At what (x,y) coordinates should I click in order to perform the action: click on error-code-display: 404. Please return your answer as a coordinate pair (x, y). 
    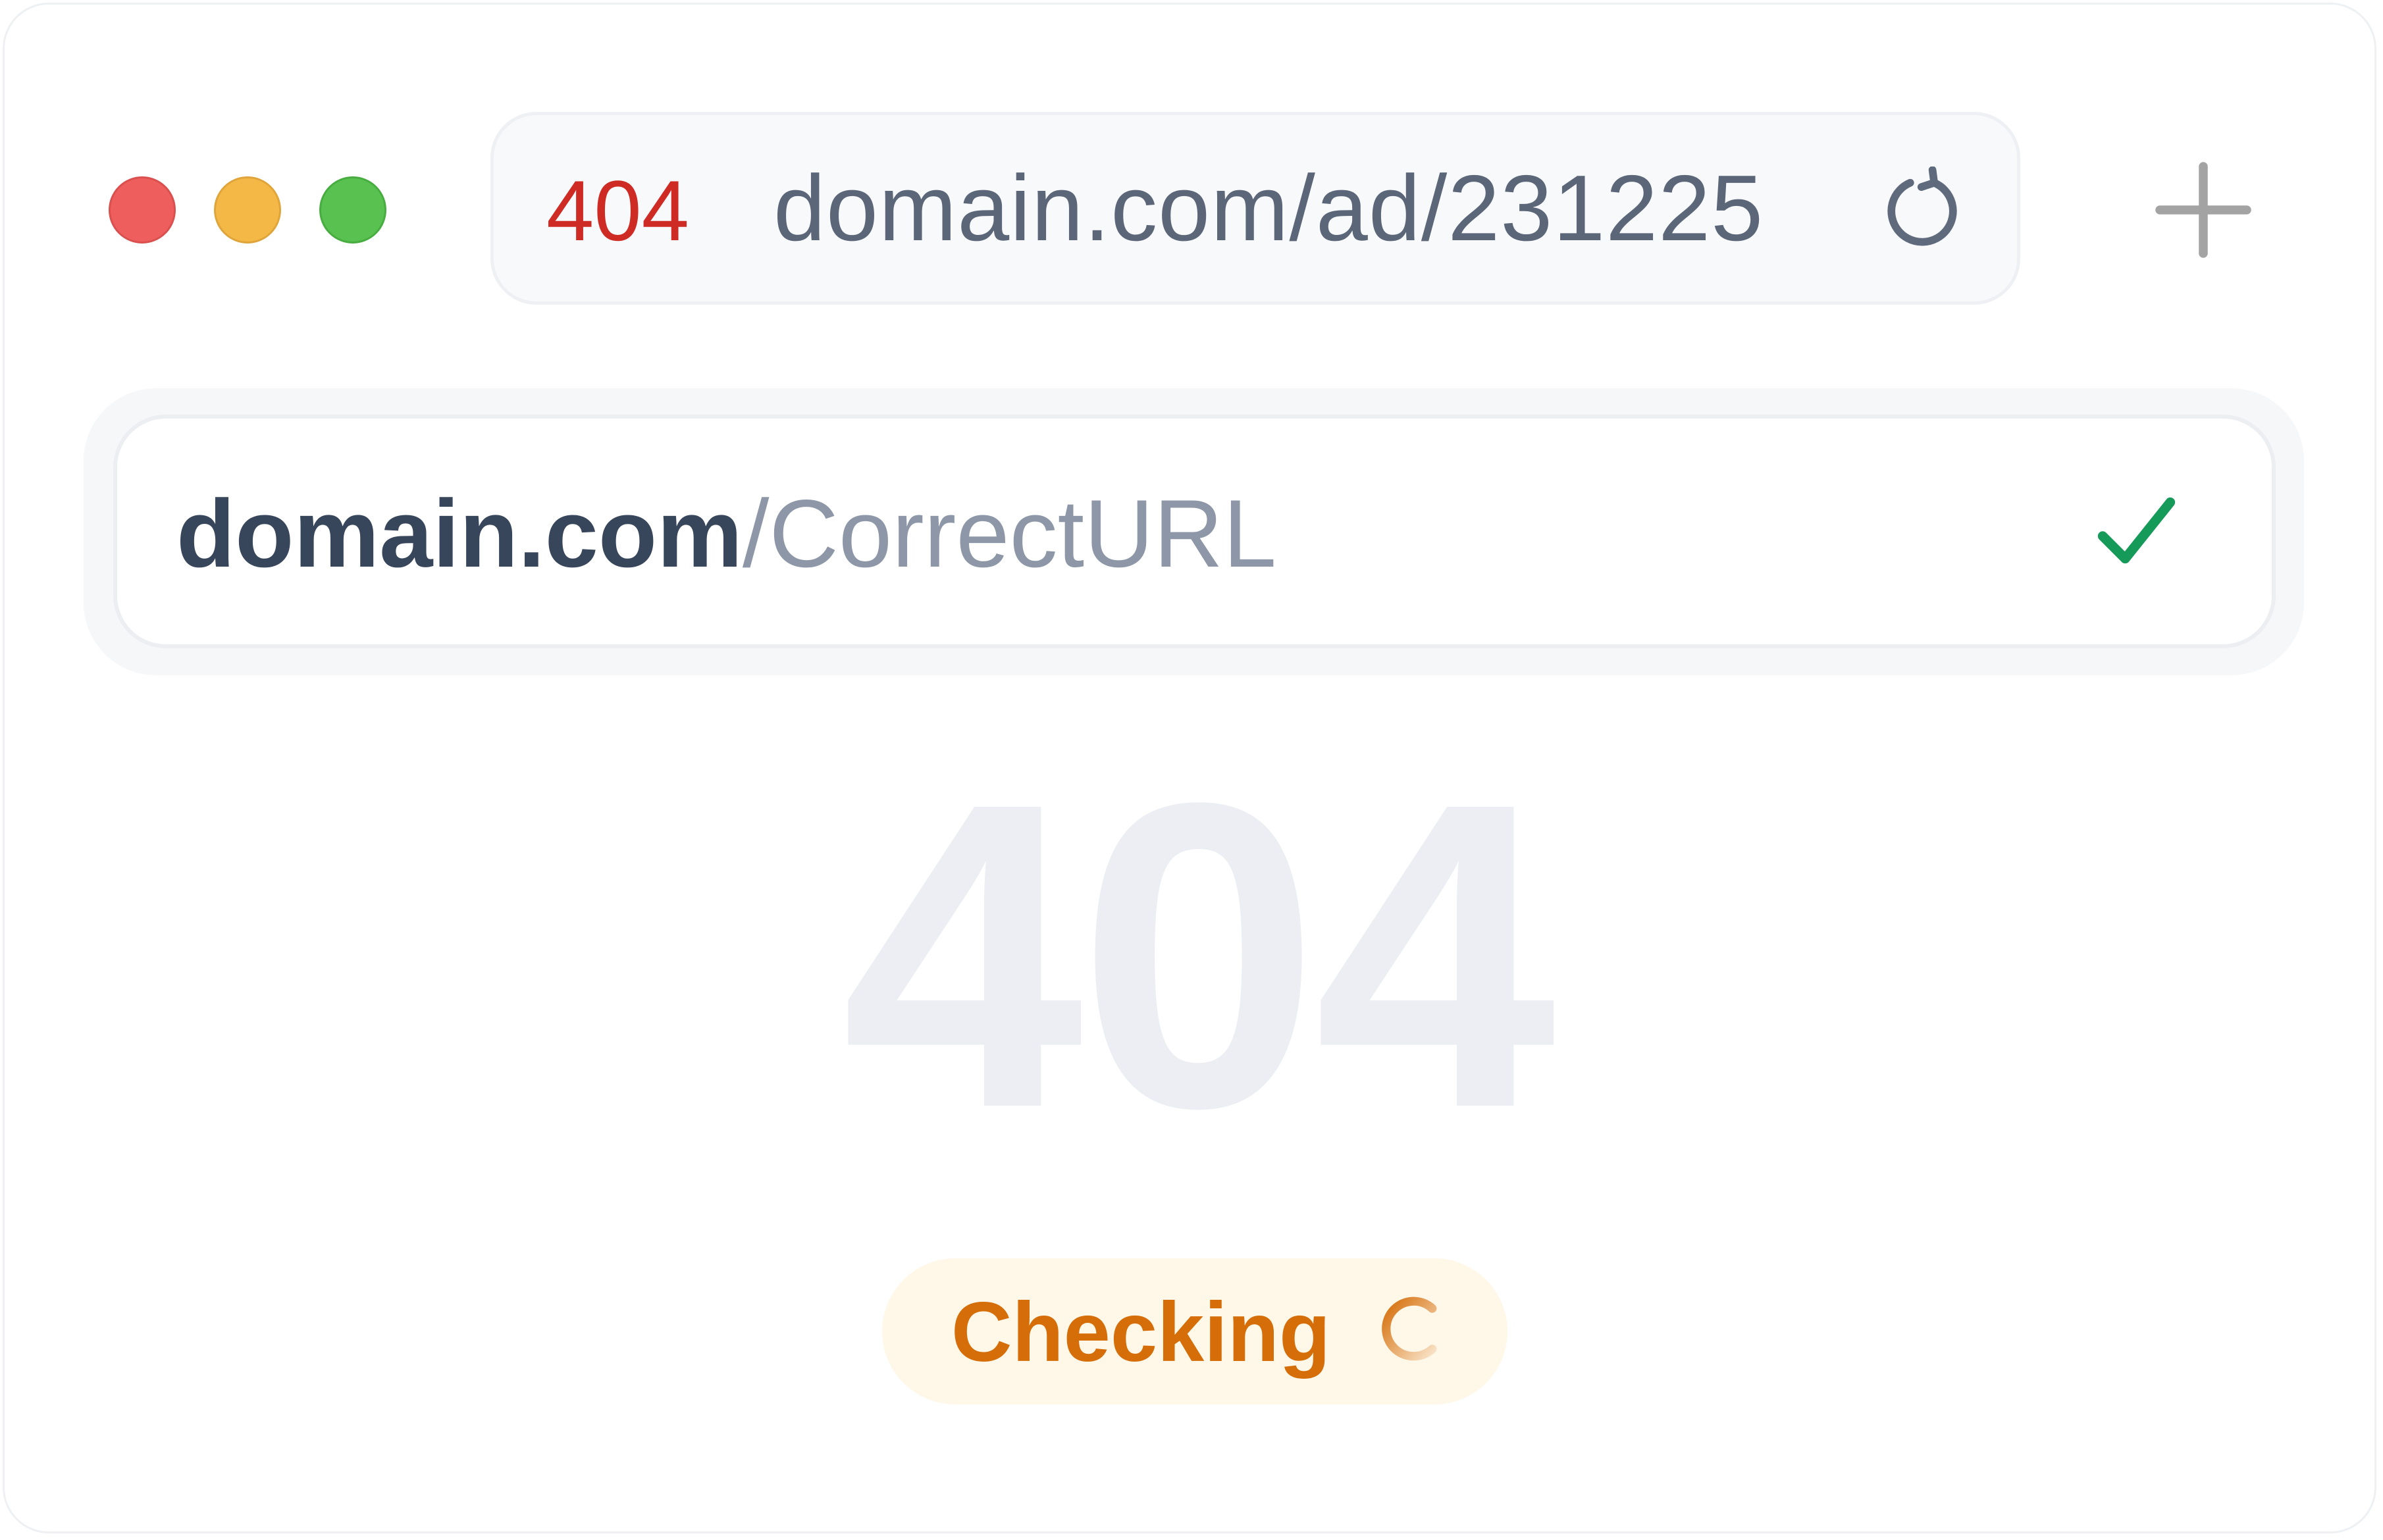
    Looking at the image, I should click on (1198, 955).